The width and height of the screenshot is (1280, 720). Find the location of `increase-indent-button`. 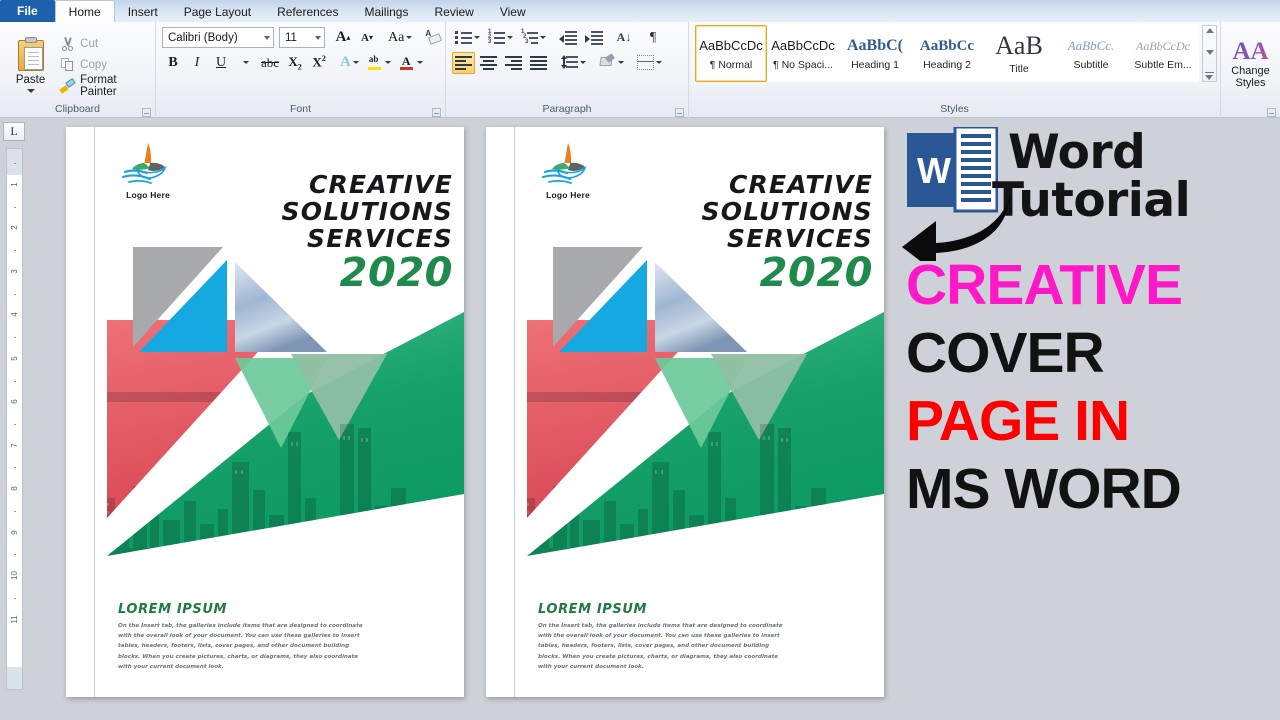

increase-indent-button is located at coordinates (594, 38).